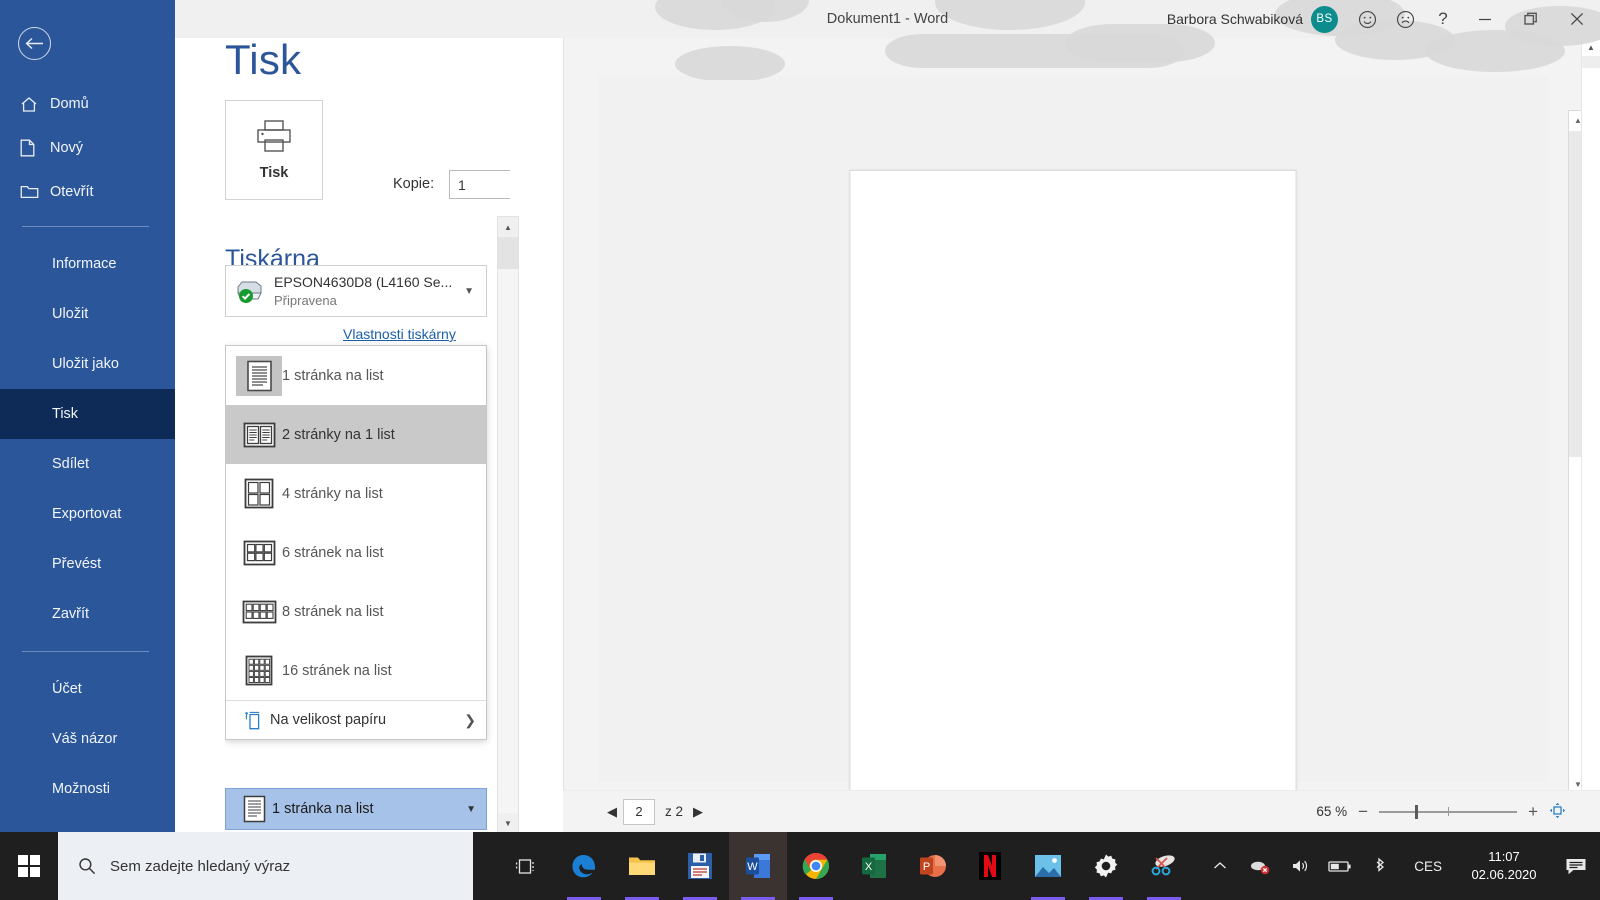 The height and width of the screenshot is (900, 1600). What do you see at coordinates (508, 525) in the screenshot?
I see `settings-scrollbar: ▲ ▼` at bounding box center [508, 525].